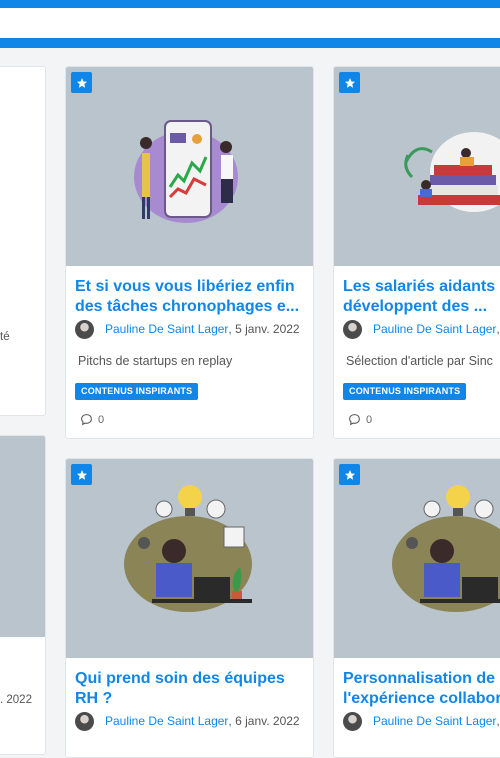  I want to click on top-bar, so click(250, 24).